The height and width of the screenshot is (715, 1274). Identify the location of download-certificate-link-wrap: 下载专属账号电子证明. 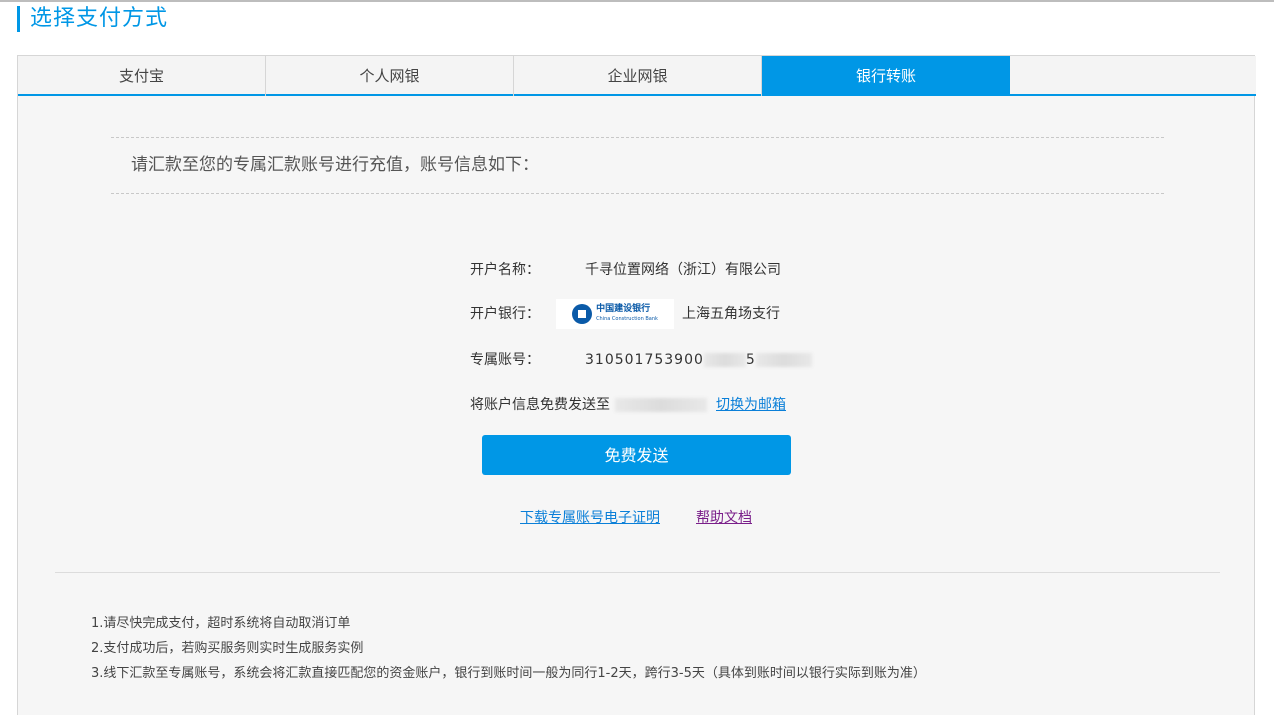
(590, 517).